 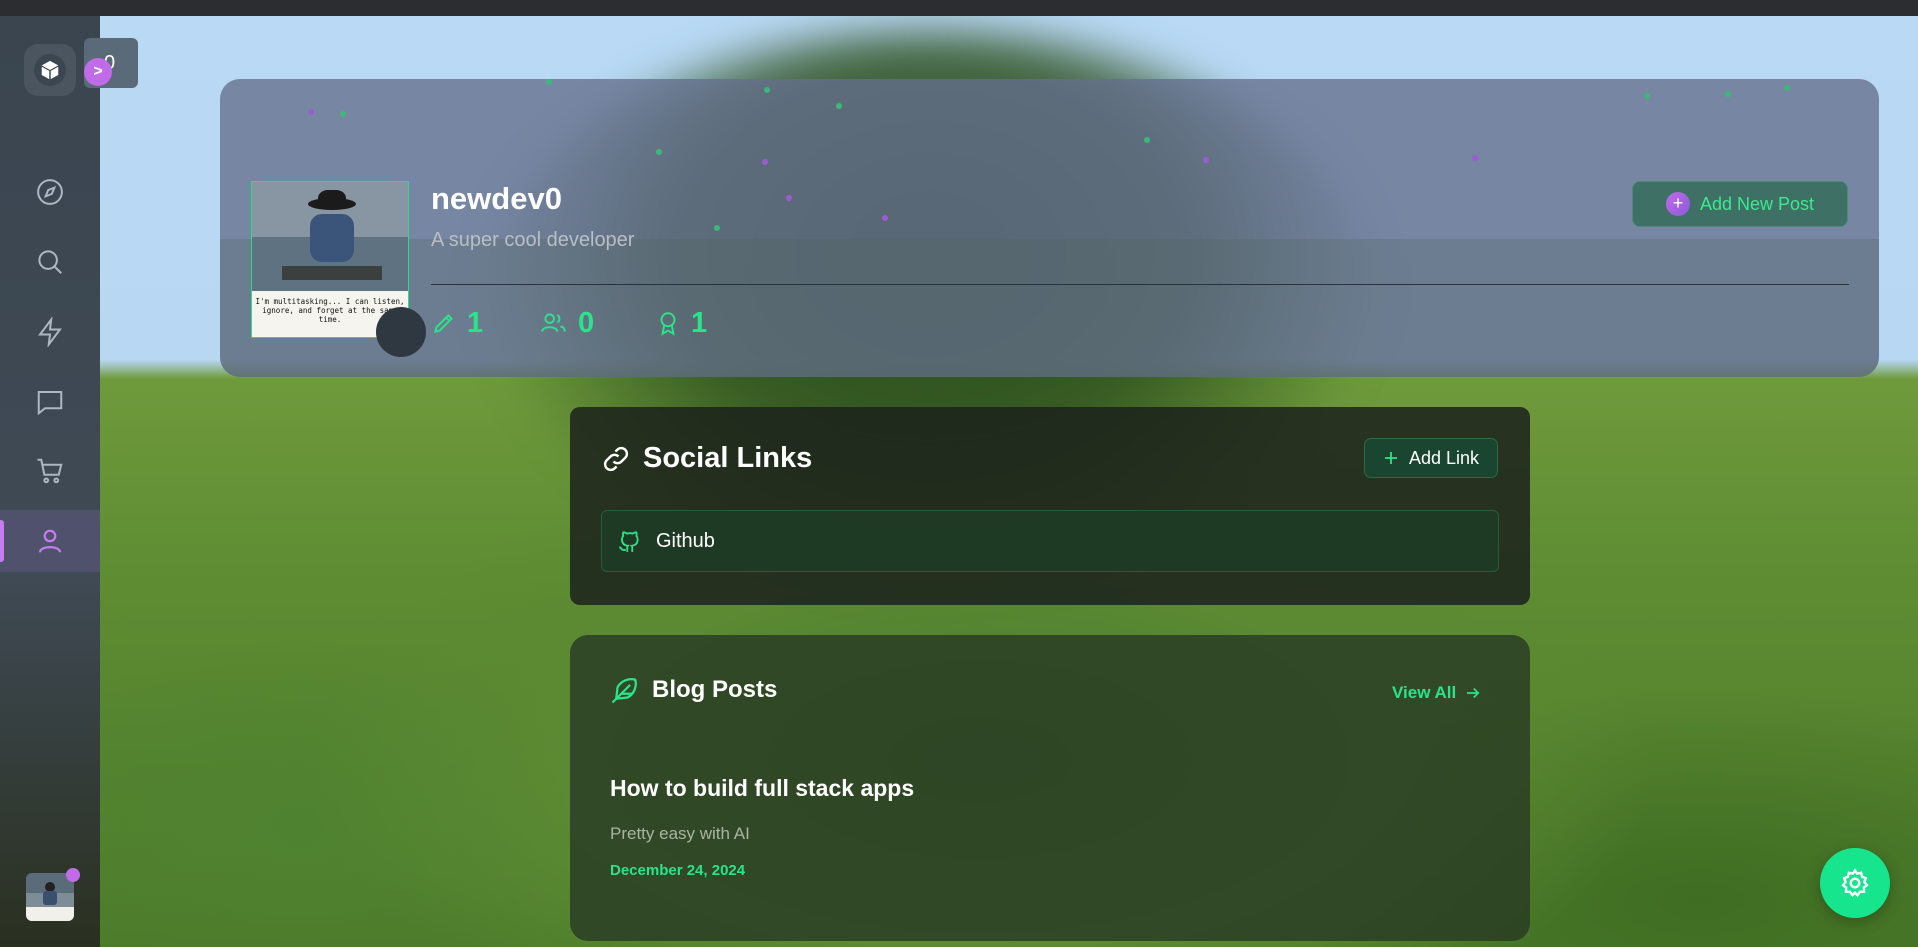 I want to click on cube-icon, so click(x=50, y=70).